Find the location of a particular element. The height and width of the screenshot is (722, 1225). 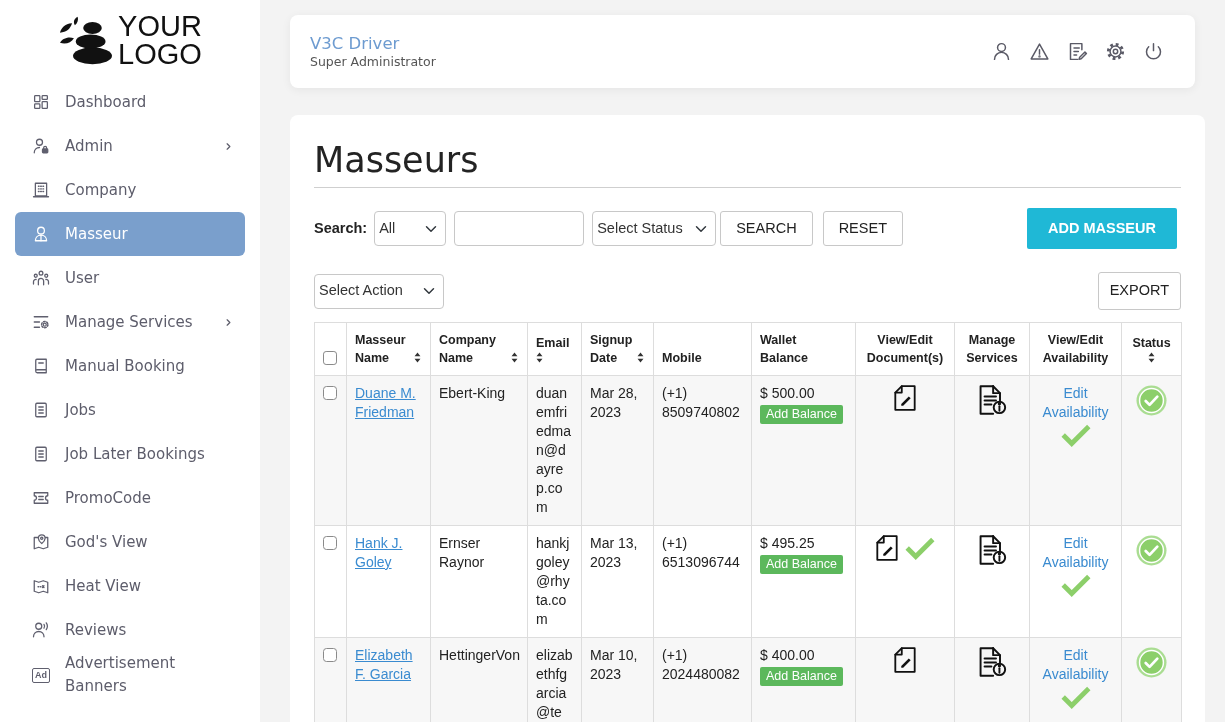

column-header: Signup Date is located at coordinates (612, 349).